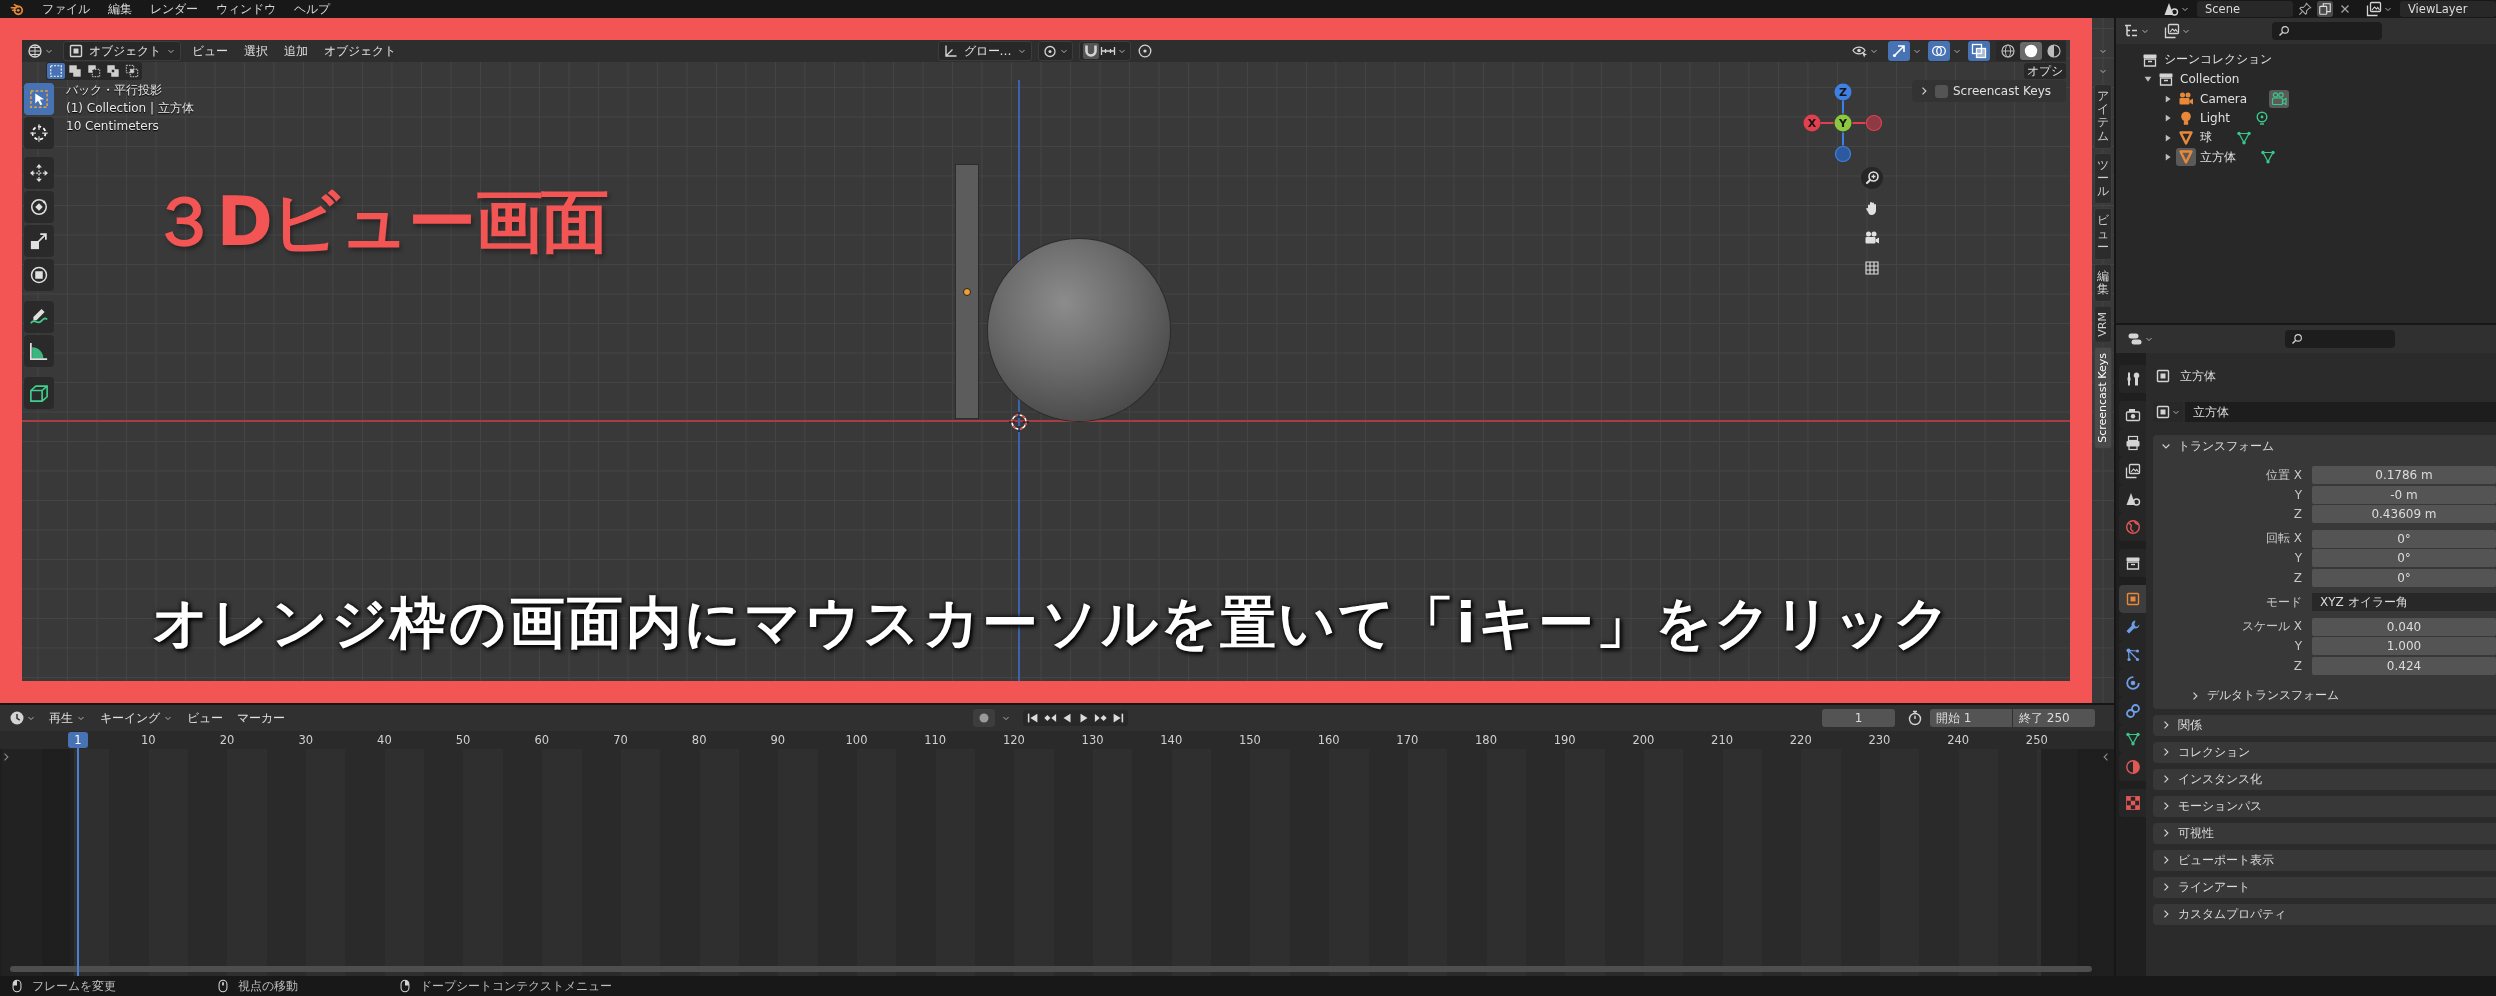  Describe the element at coordinates (2324, 914) in the screenshot. I see `panel-header: カスタムプロパティ` at that location.